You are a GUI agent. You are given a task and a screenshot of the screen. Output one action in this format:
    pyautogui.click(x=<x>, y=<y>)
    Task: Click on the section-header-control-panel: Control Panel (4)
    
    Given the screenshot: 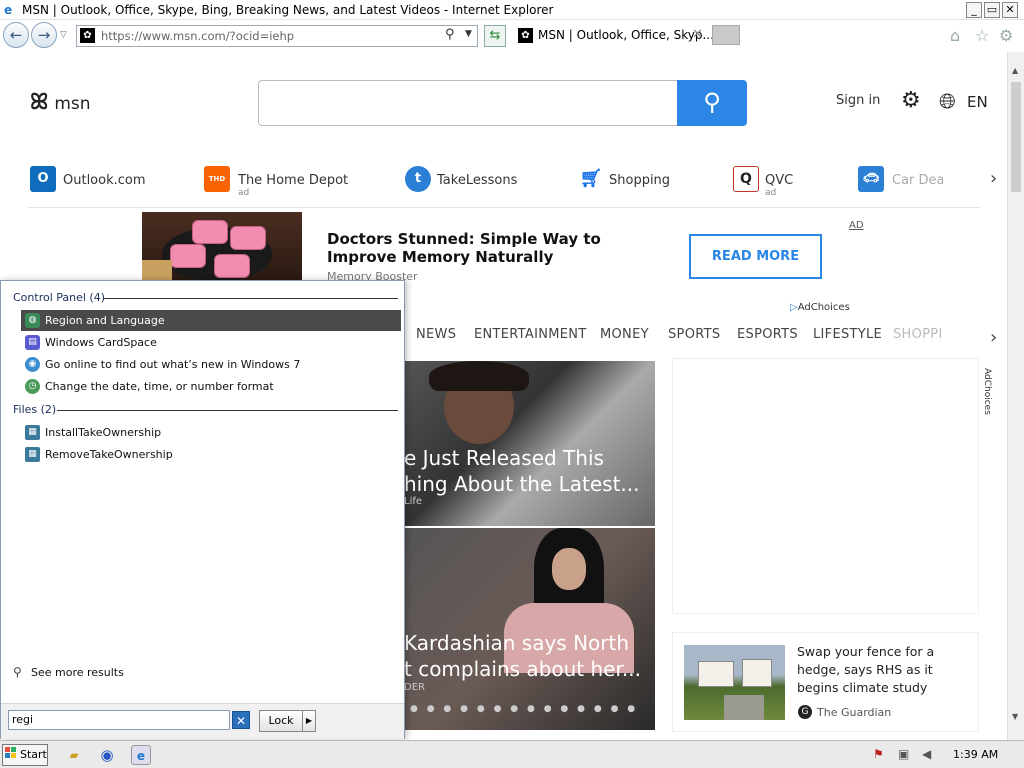 What is the action you would take?
    pyautogui.click(x=59, y=297)
    